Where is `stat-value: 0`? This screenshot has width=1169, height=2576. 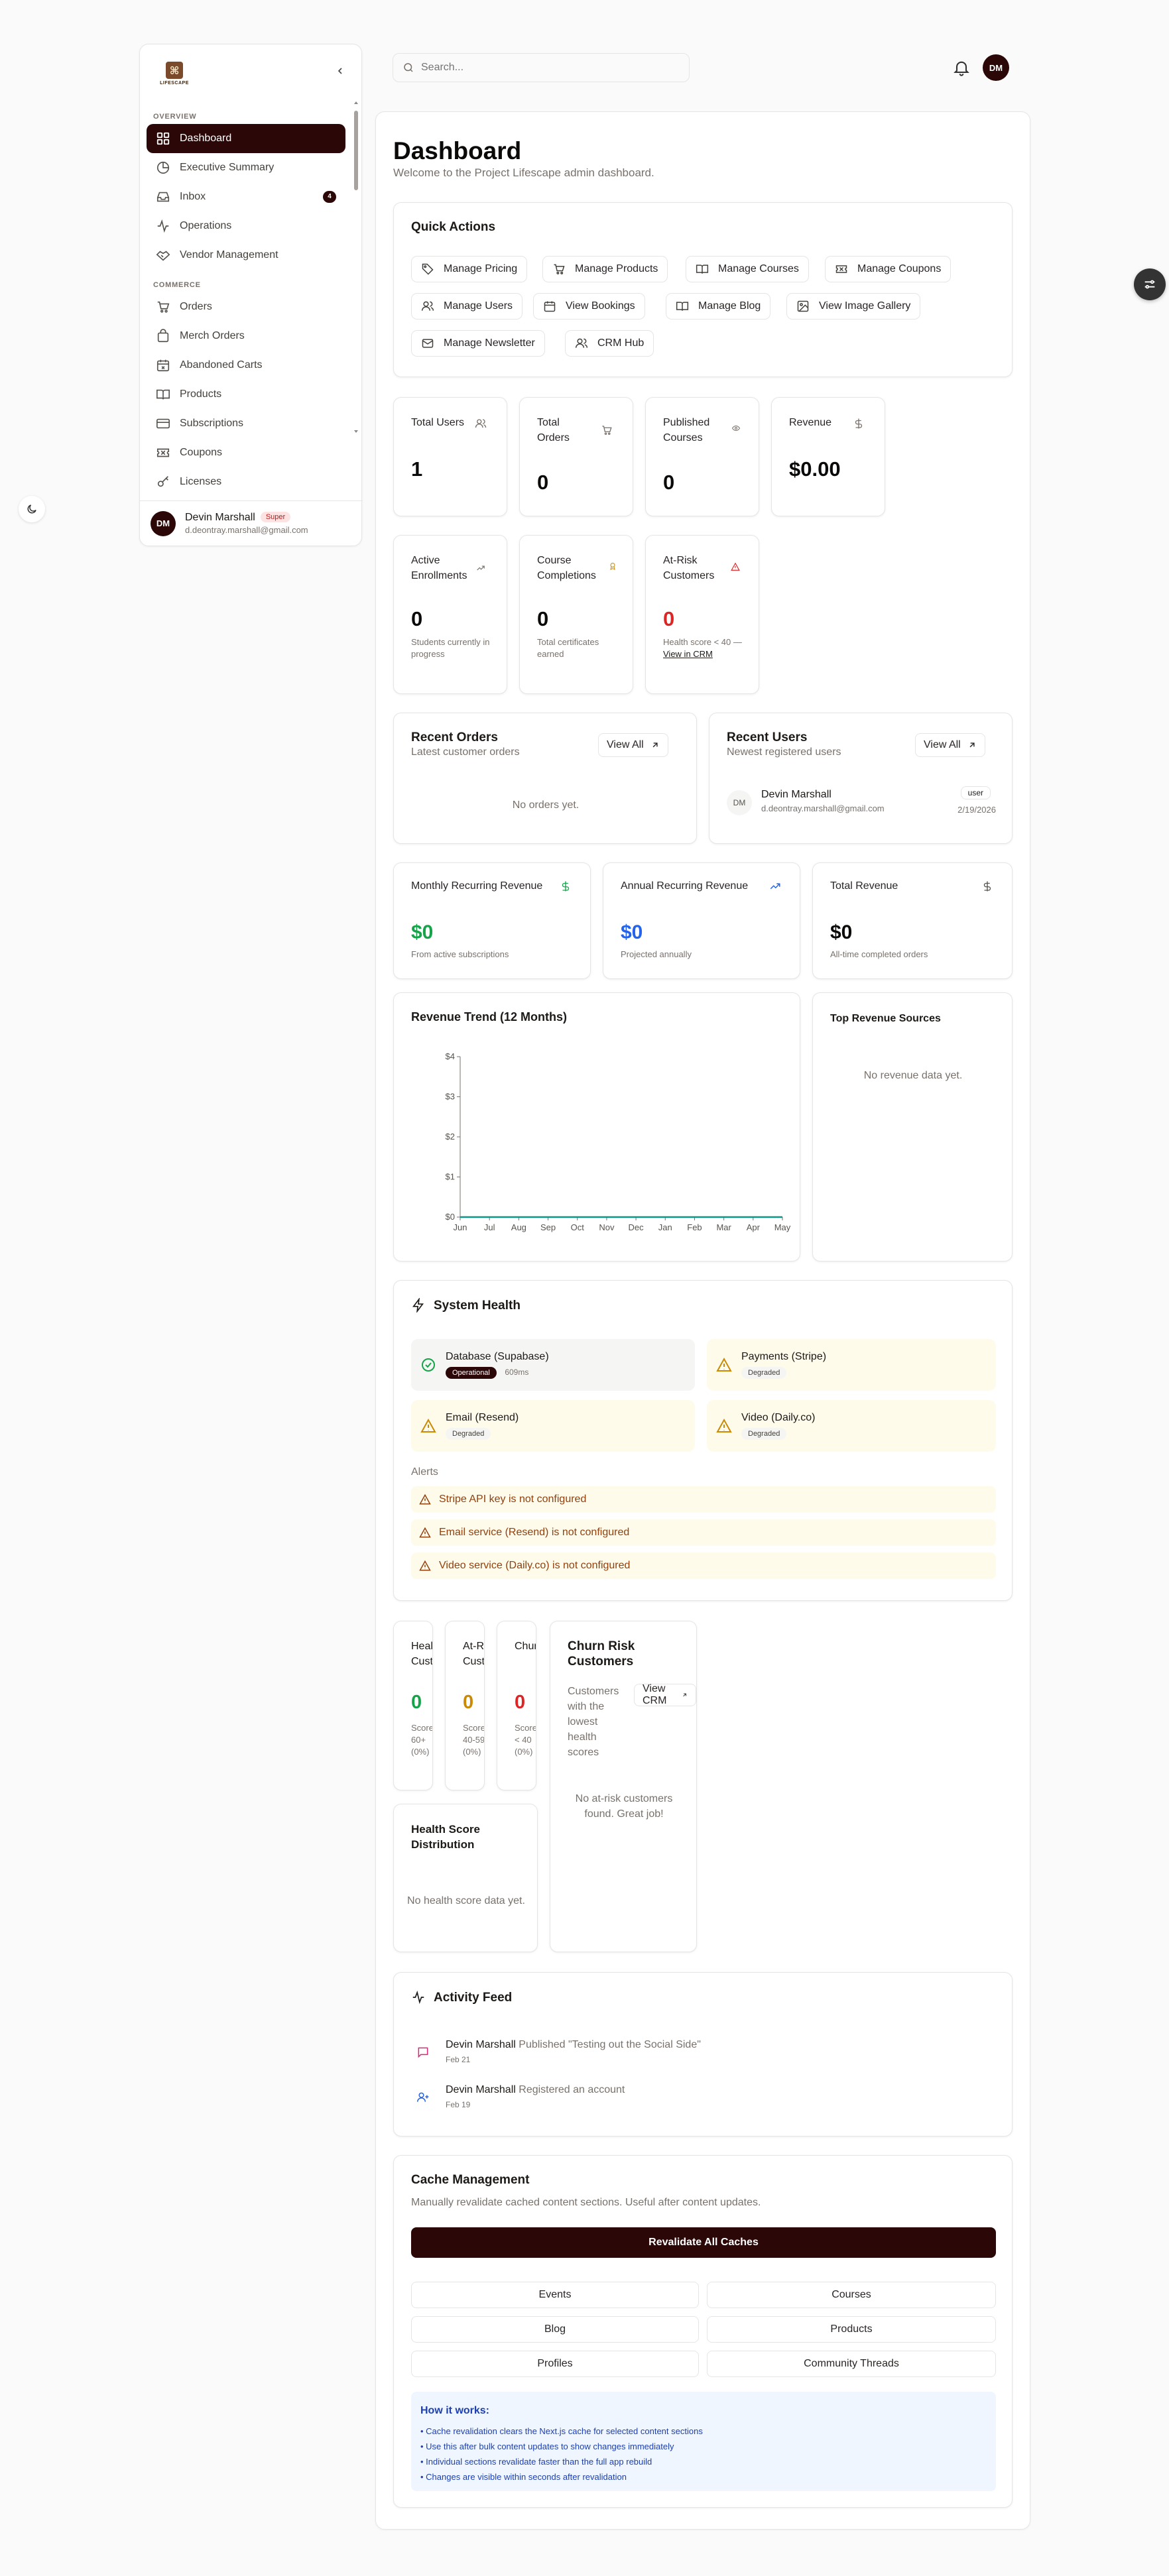 stat-value: 0 is located at coordinates (417, 618).